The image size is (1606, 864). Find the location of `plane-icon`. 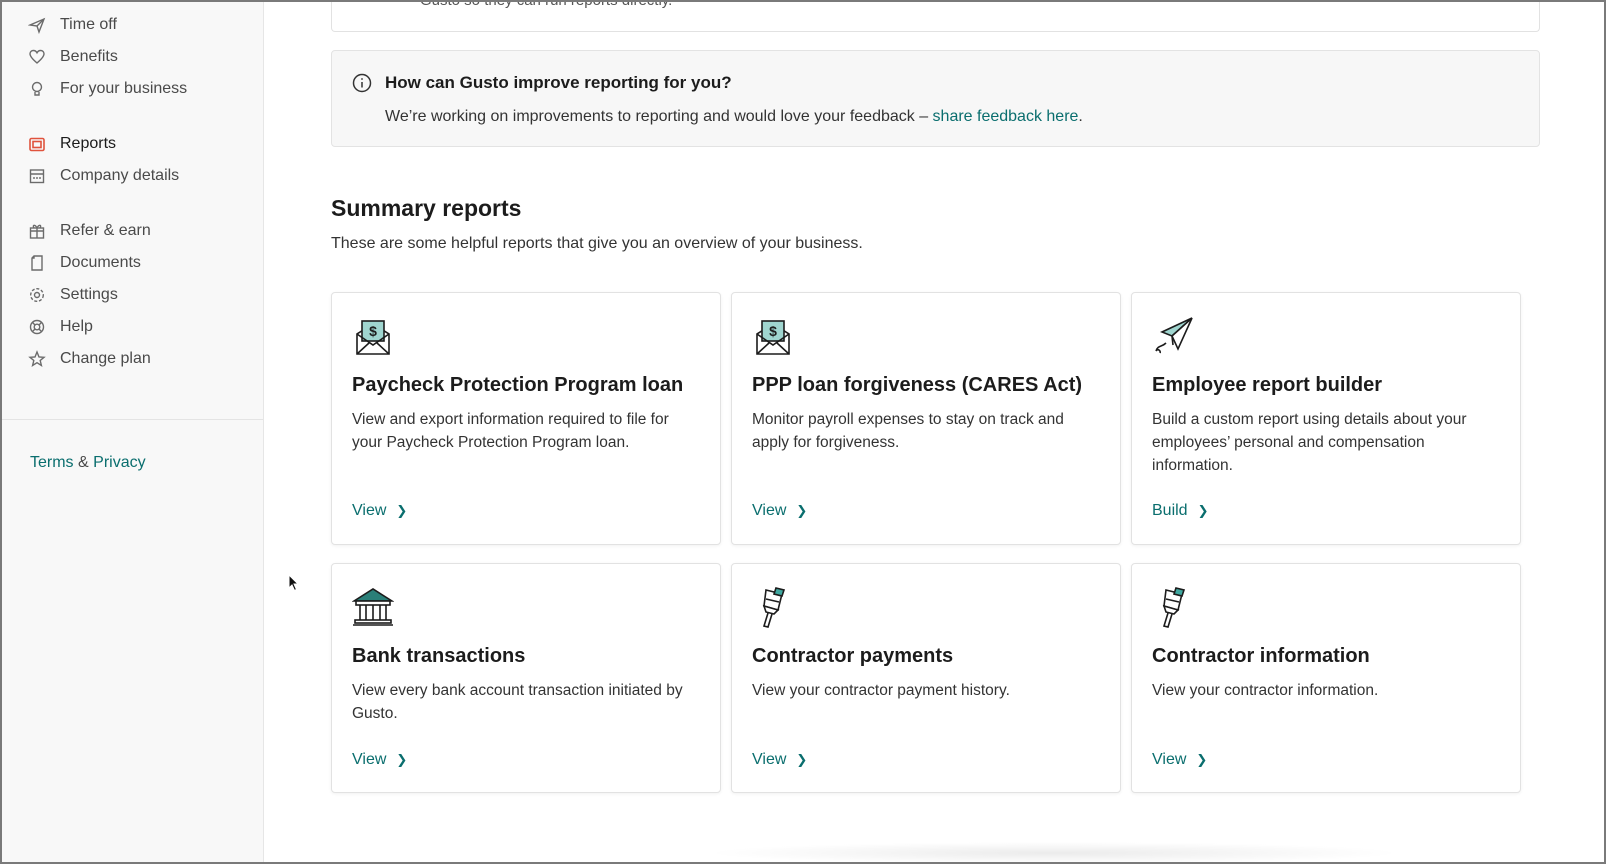

plane-icon is located at coordinates (37, 25).